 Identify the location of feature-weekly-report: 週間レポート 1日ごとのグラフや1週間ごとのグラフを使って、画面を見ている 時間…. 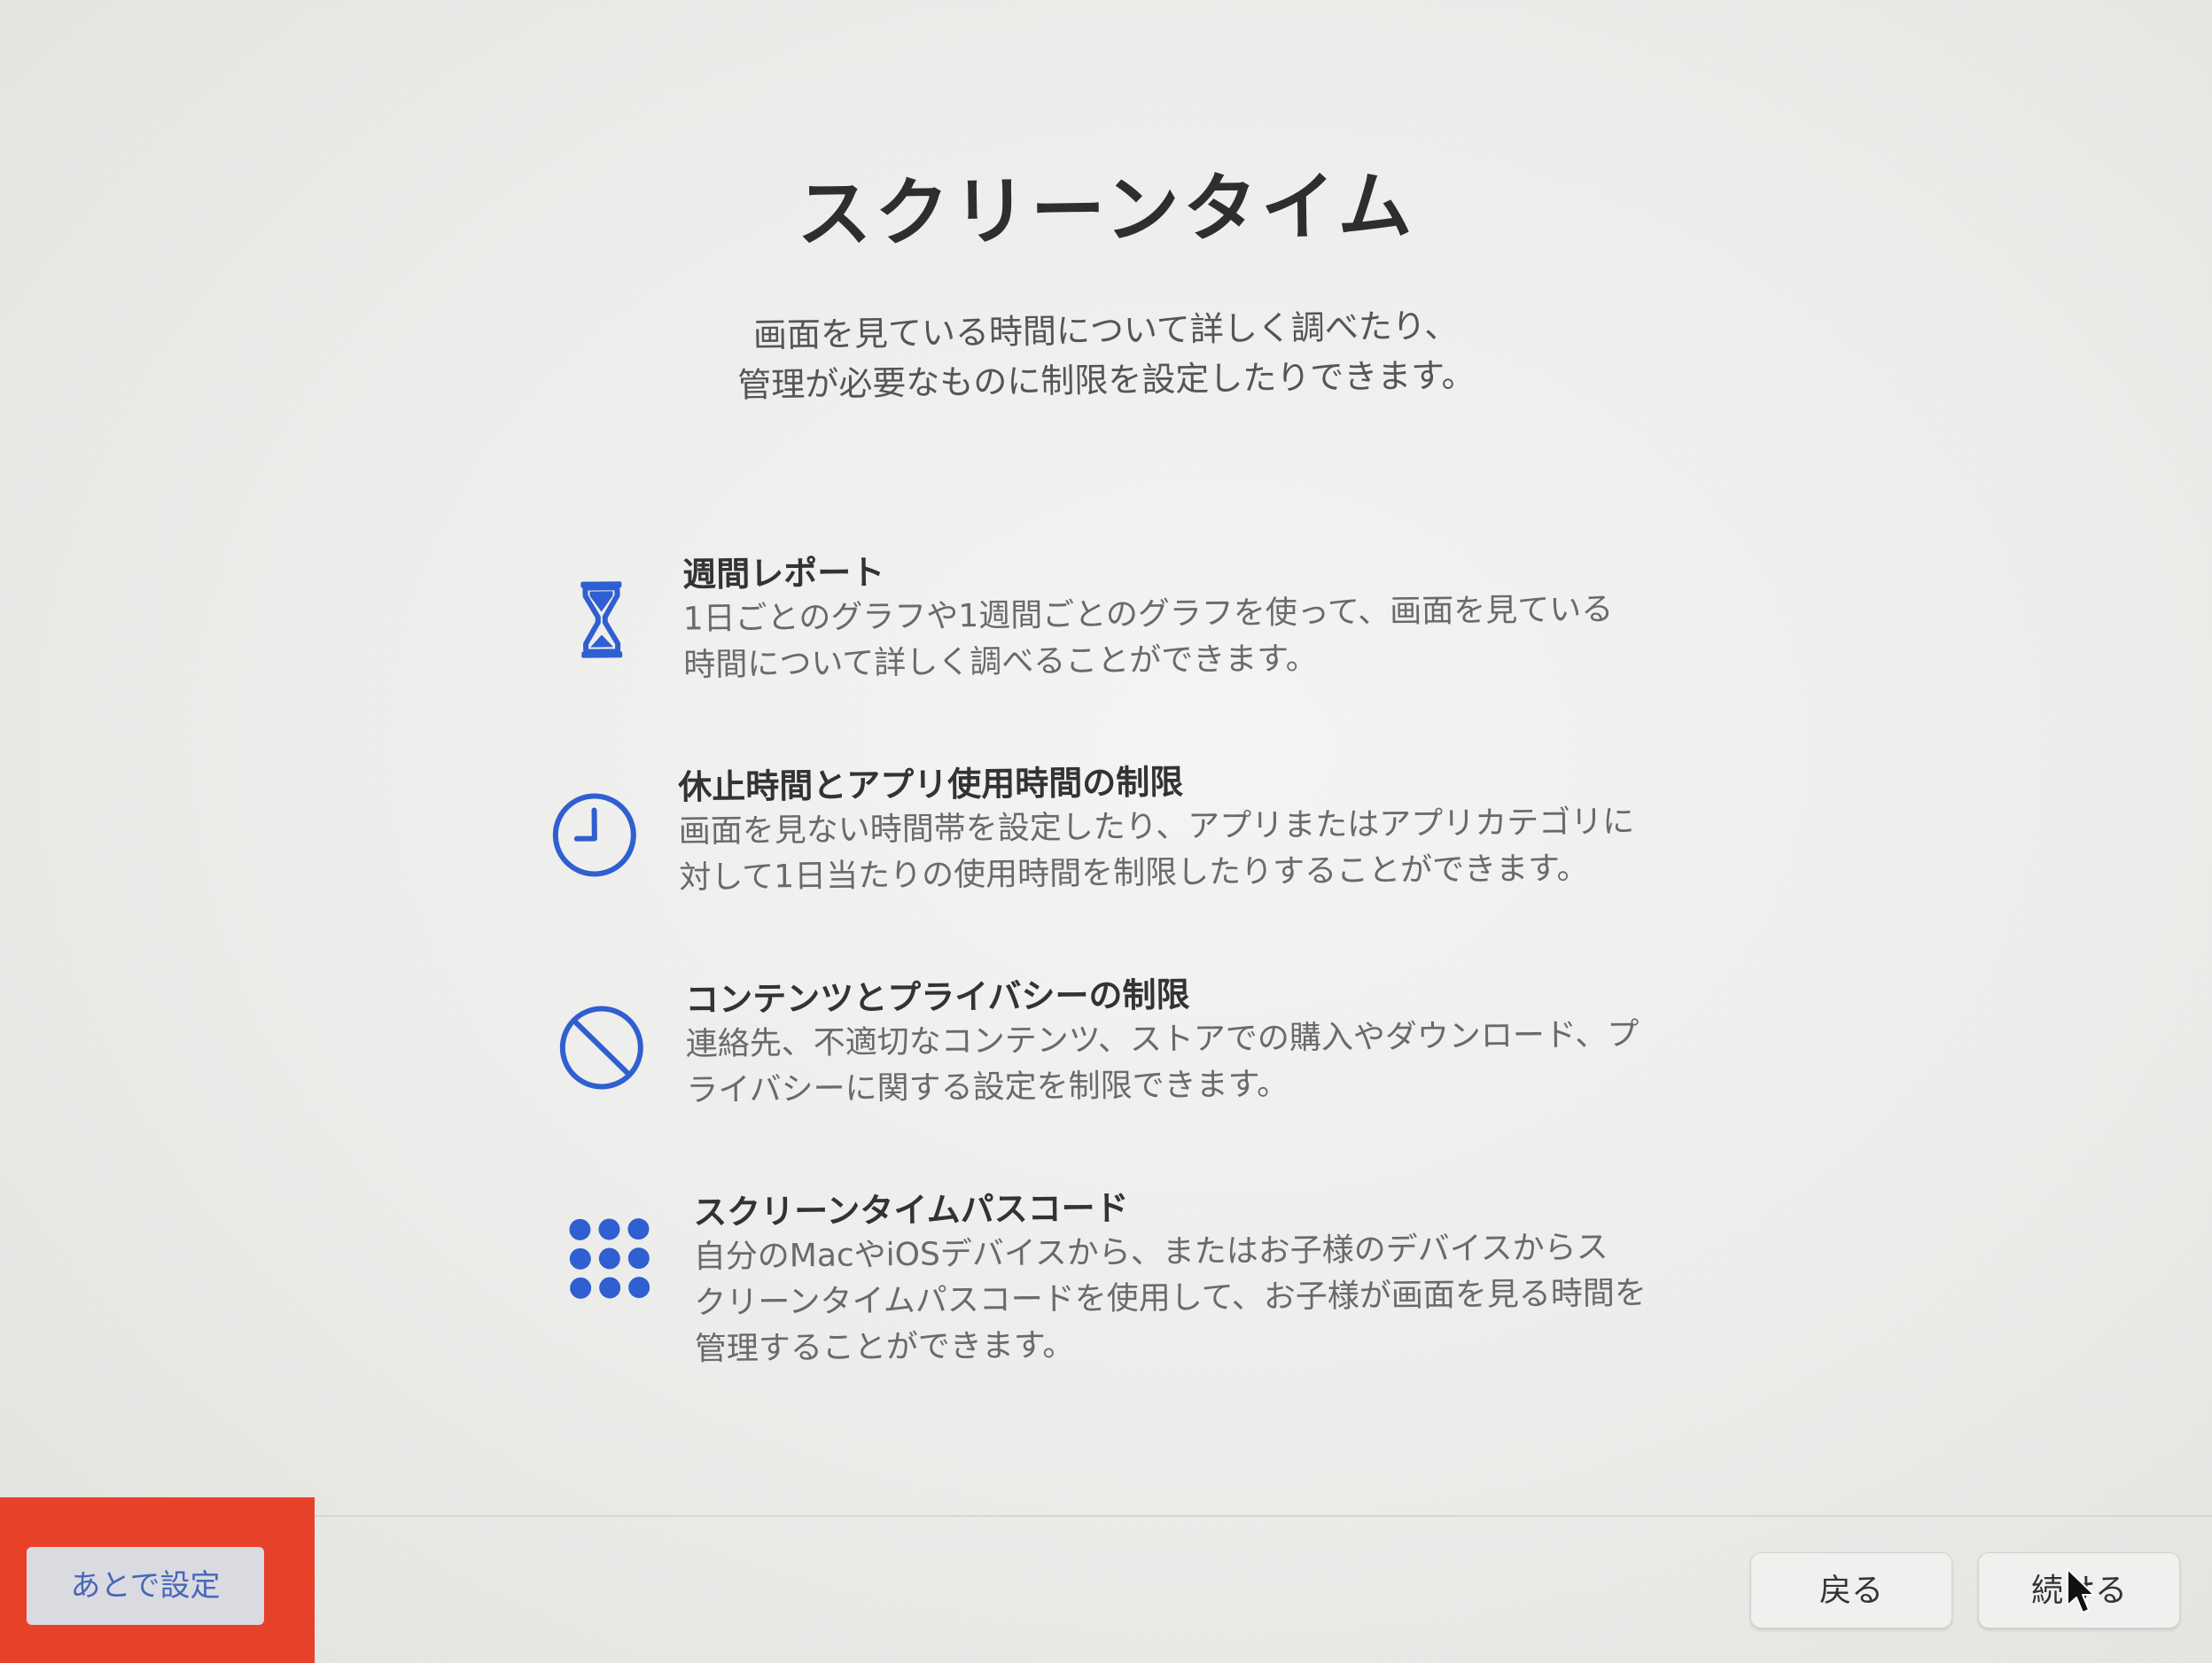
(1202, 626).